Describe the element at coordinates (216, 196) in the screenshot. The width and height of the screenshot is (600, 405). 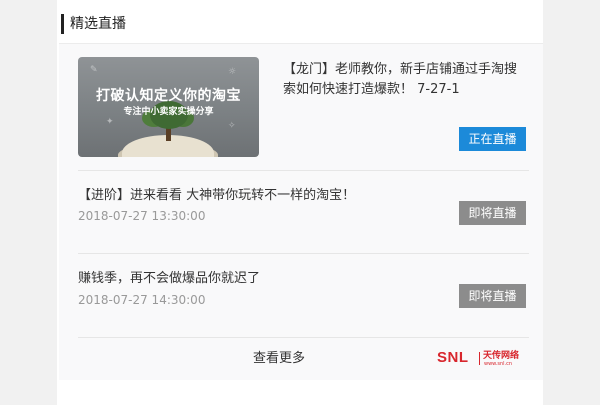
I see `live-item-title: 【进阶】进来看看 大神带你玩转不一样的淘宝！` at that location.